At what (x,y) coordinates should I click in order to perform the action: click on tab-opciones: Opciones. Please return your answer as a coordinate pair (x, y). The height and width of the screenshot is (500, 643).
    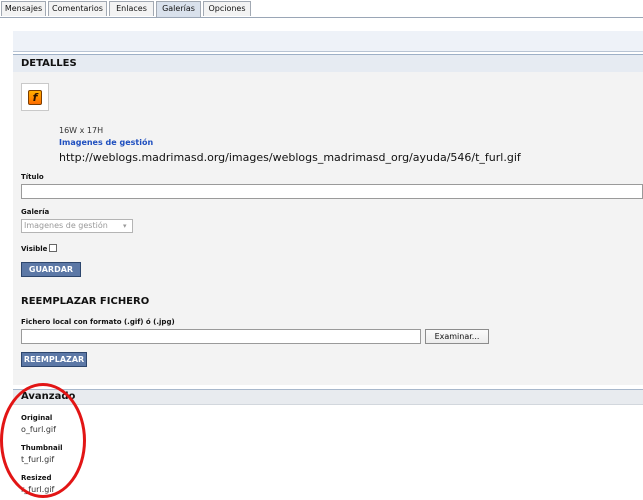
    Looking at the image, I should click on (227, 8).